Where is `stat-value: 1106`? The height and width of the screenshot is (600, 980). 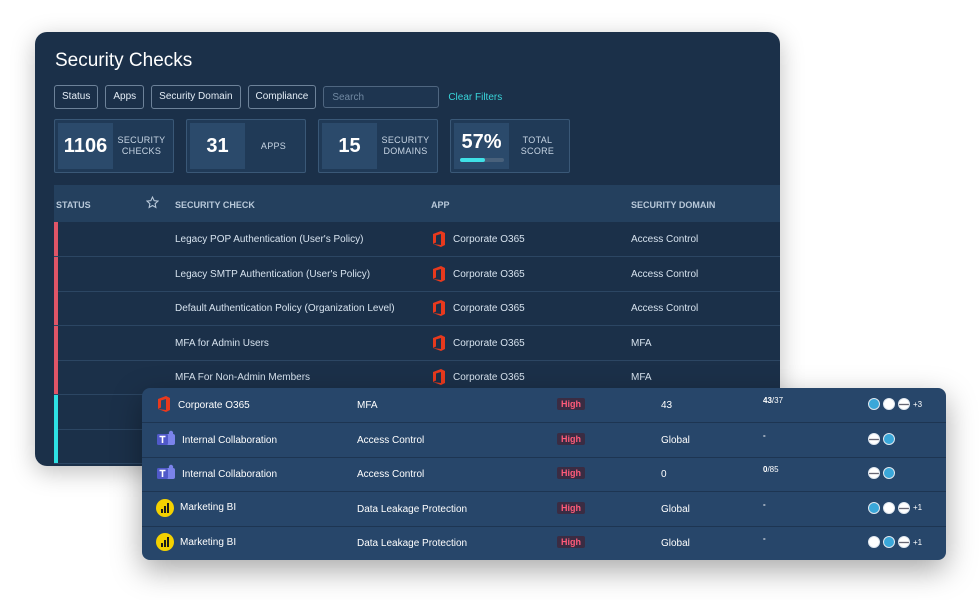
stat-value: 1106 is located at coordinates (85, 146).